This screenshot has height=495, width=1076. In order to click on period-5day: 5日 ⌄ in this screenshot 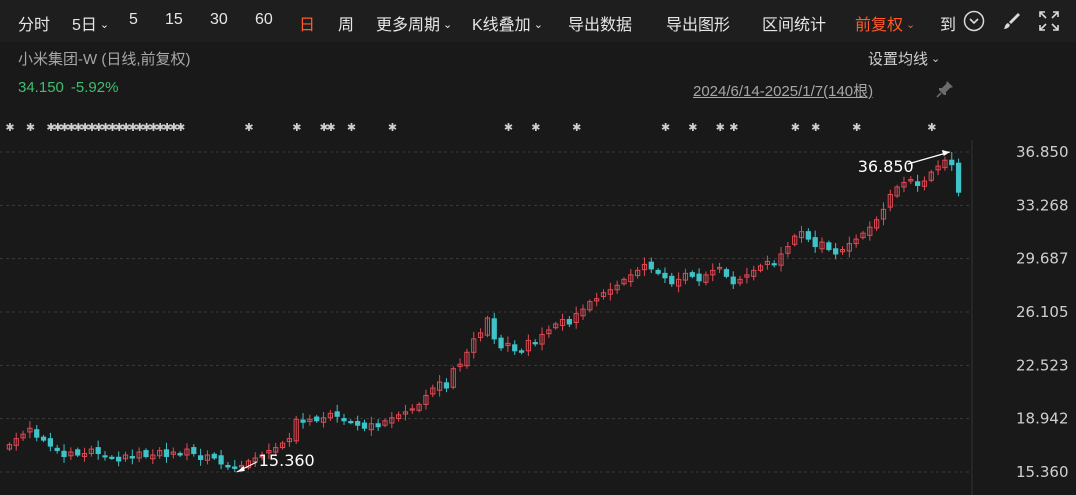, I will do `click(90, 23)`.